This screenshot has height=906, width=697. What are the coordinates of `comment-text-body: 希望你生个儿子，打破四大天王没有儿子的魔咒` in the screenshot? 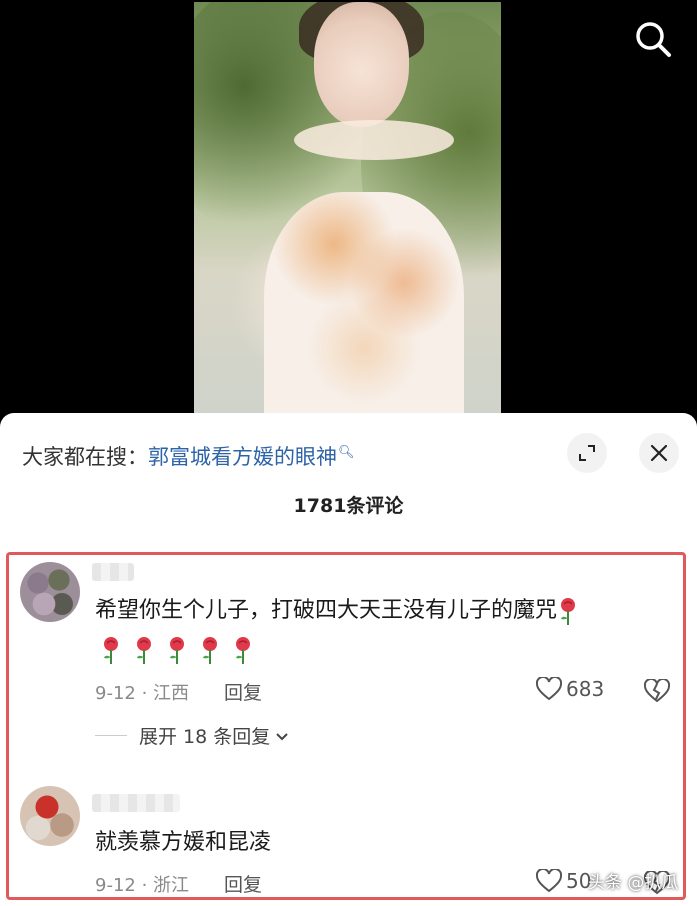 It's located at (326, 610).